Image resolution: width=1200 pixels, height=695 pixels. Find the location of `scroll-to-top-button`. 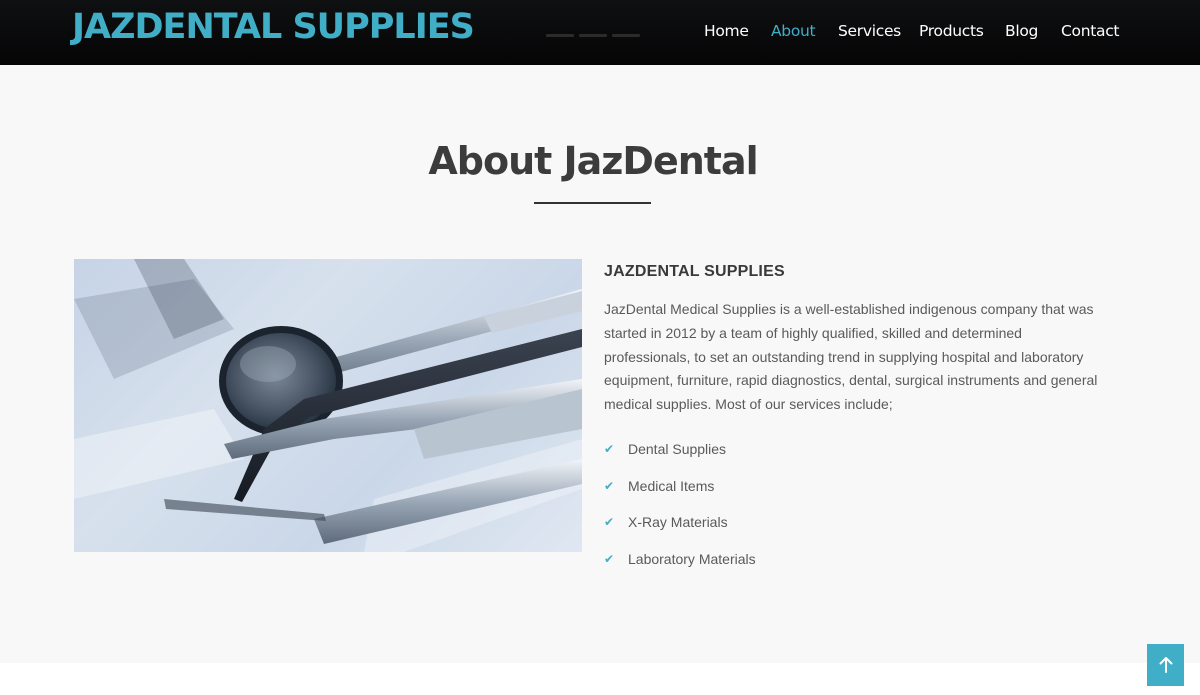

scroll-to-top-button is located at coordinates (1165, 665).